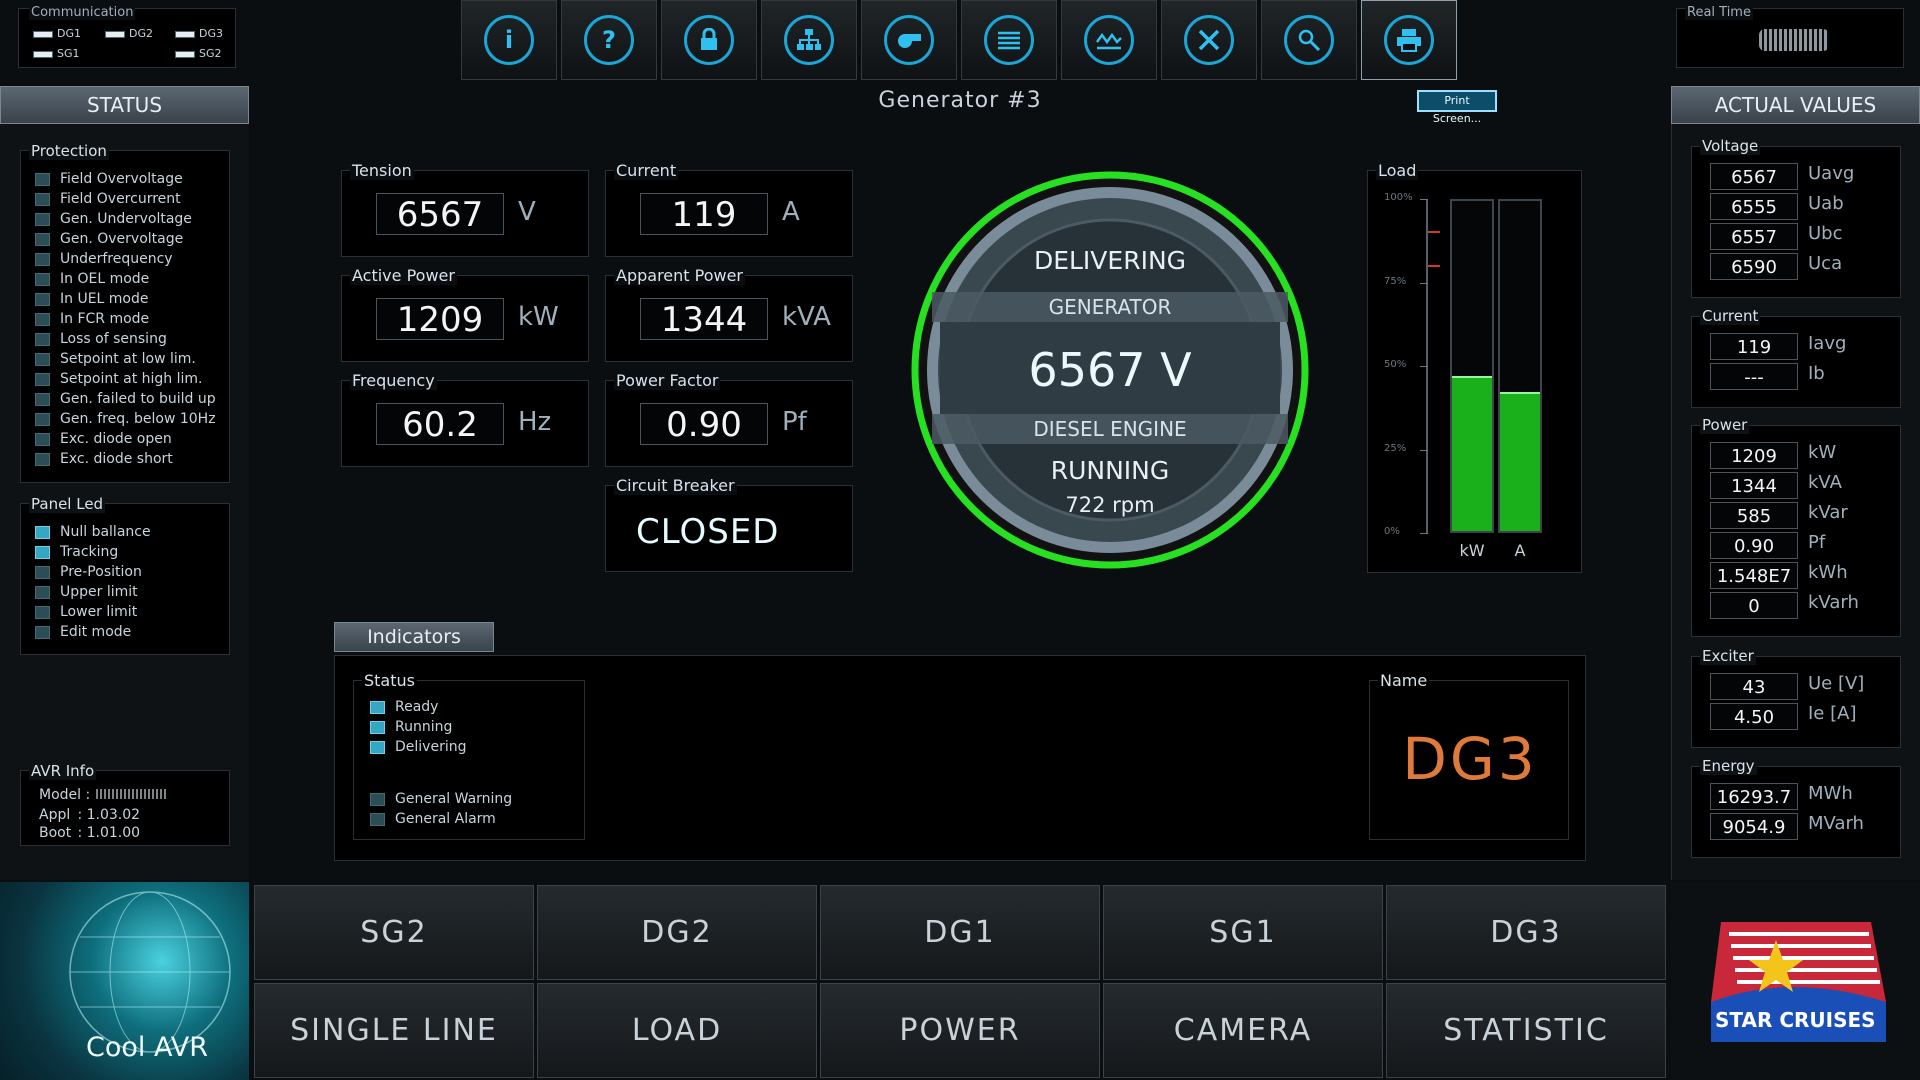 This screenshot has width=1920, height=1080. What do you see at coordinates (1826, 203) in the screenshot?
I see `actual-voltage-unit: Uab` at bounding box center [1826, 203].